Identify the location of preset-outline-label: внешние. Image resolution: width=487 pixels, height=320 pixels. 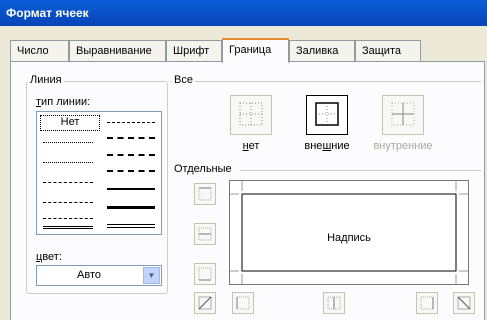
(327, 146).